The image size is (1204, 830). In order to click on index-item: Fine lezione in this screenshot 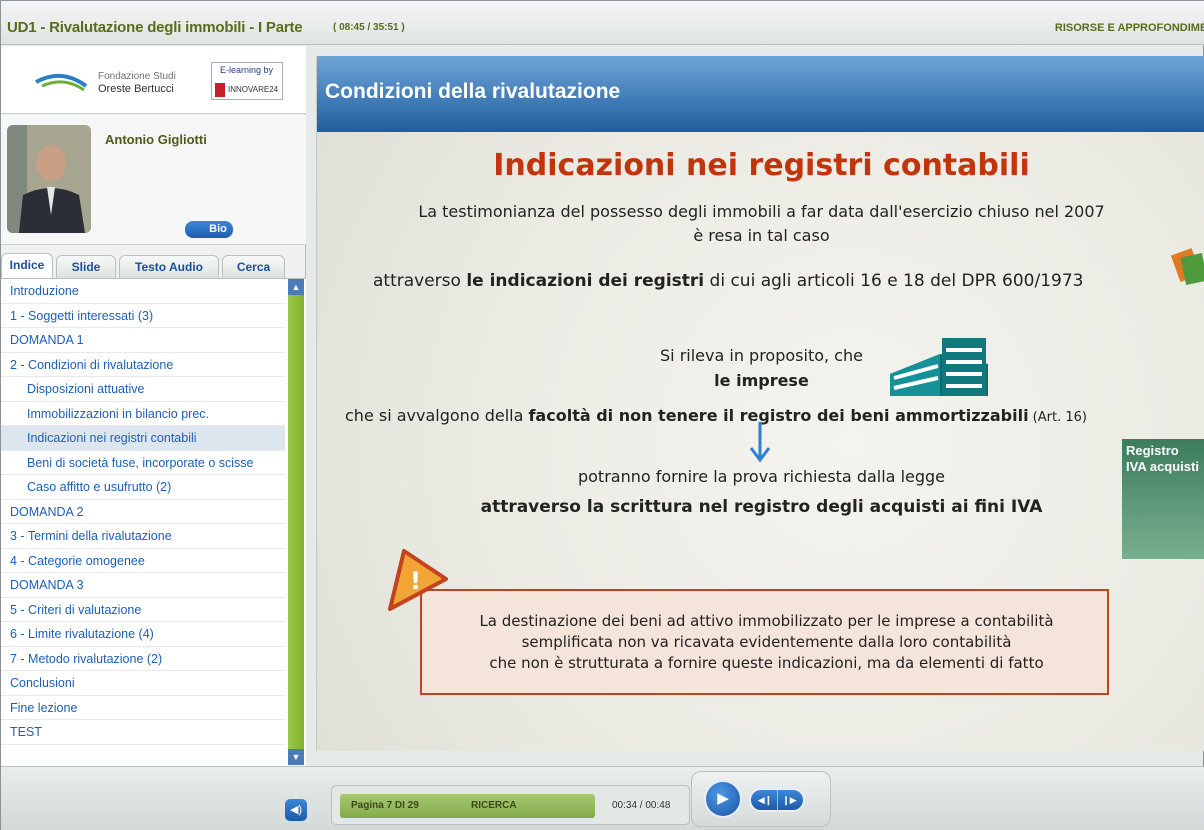, I will do `click(143, 708)`.